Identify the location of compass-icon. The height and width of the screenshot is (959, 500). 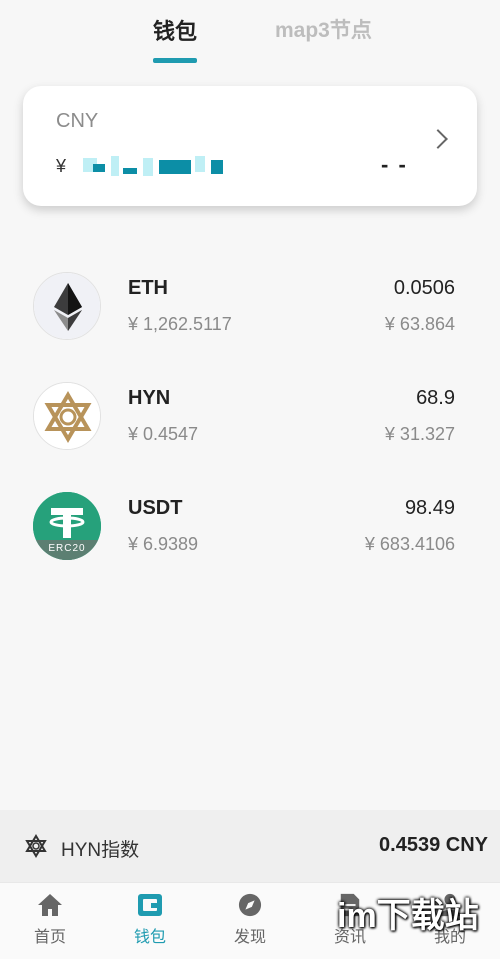
(250, 905).